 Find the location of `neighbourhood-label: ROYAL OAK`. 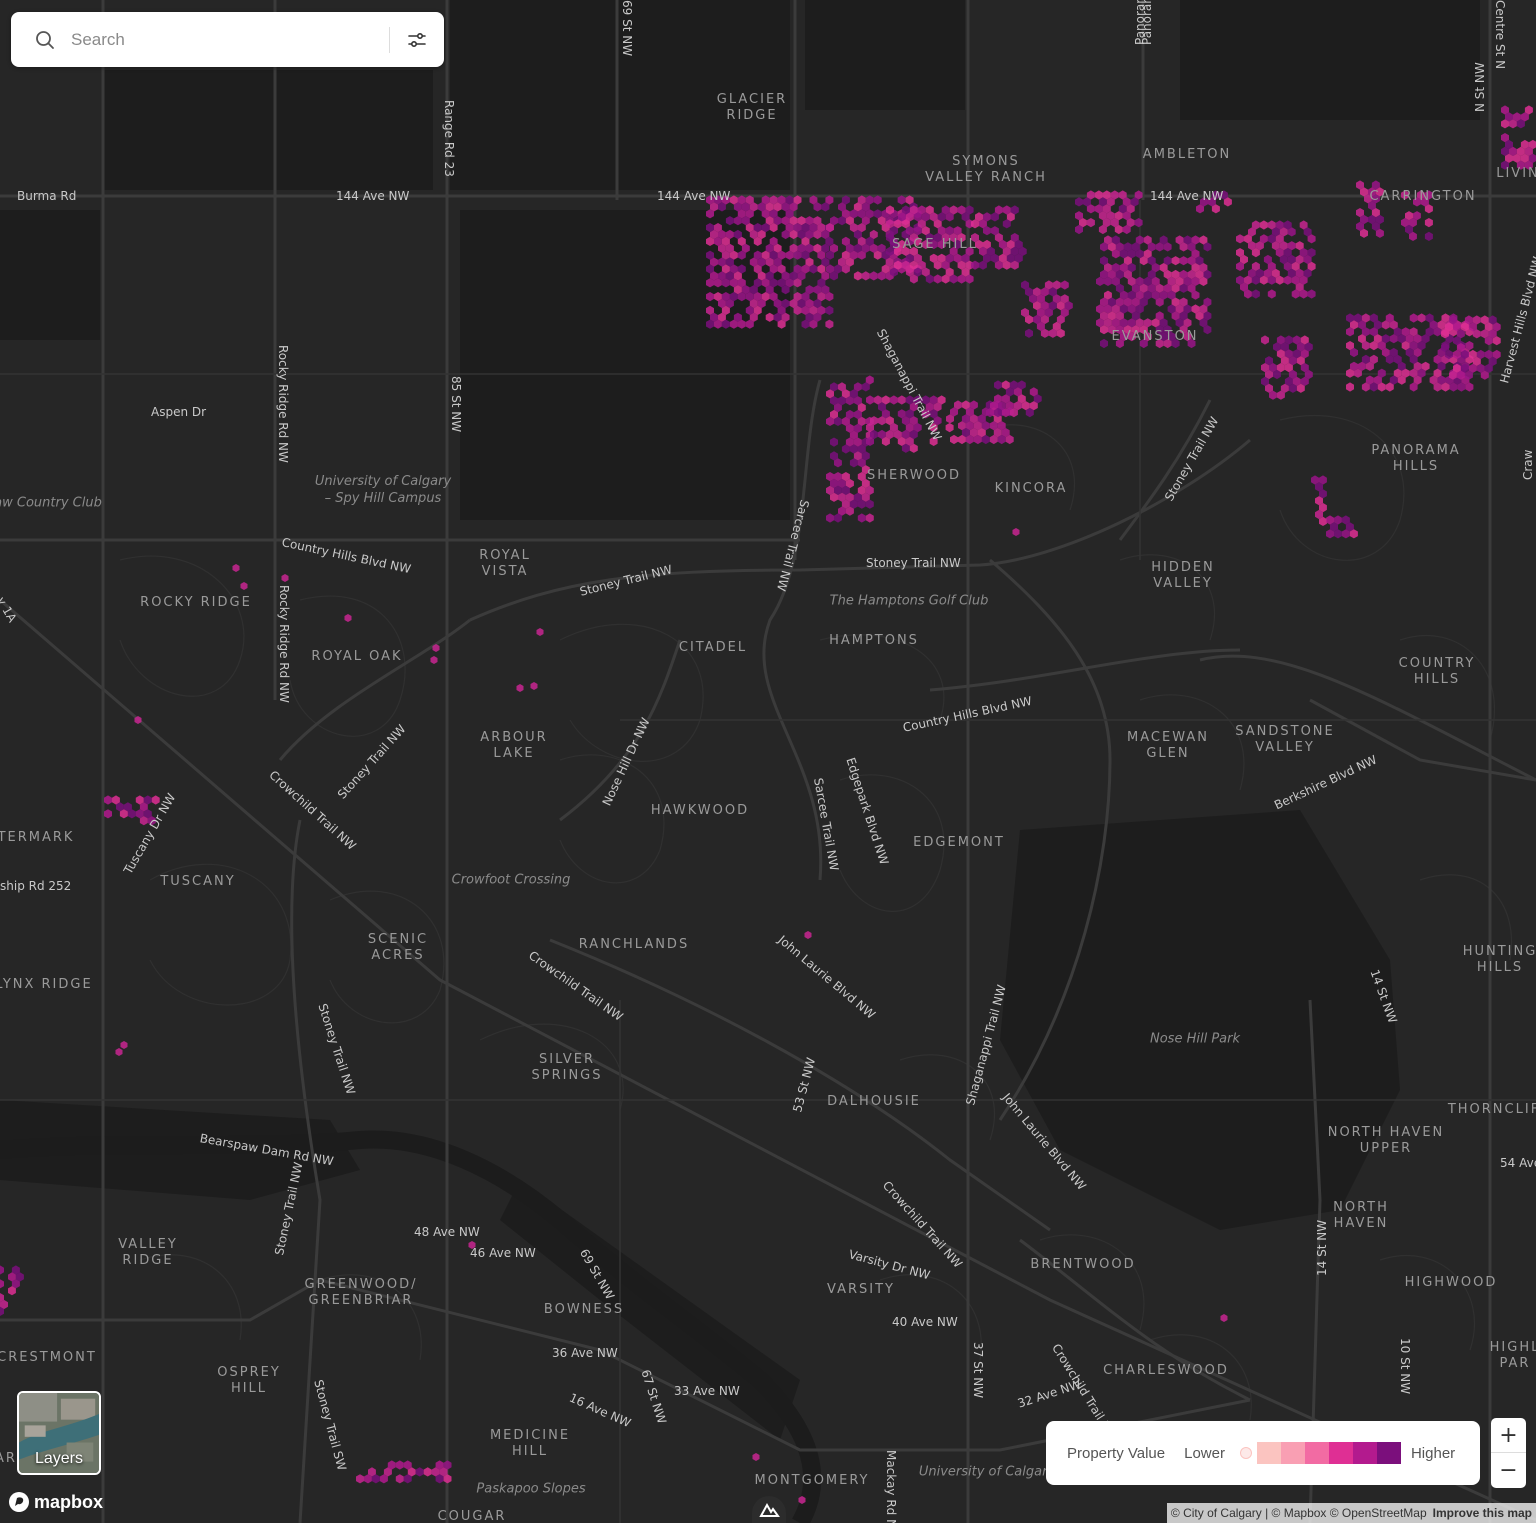

neighbourhood-label: ROYAL OAK is located at coordinates (357, 656).